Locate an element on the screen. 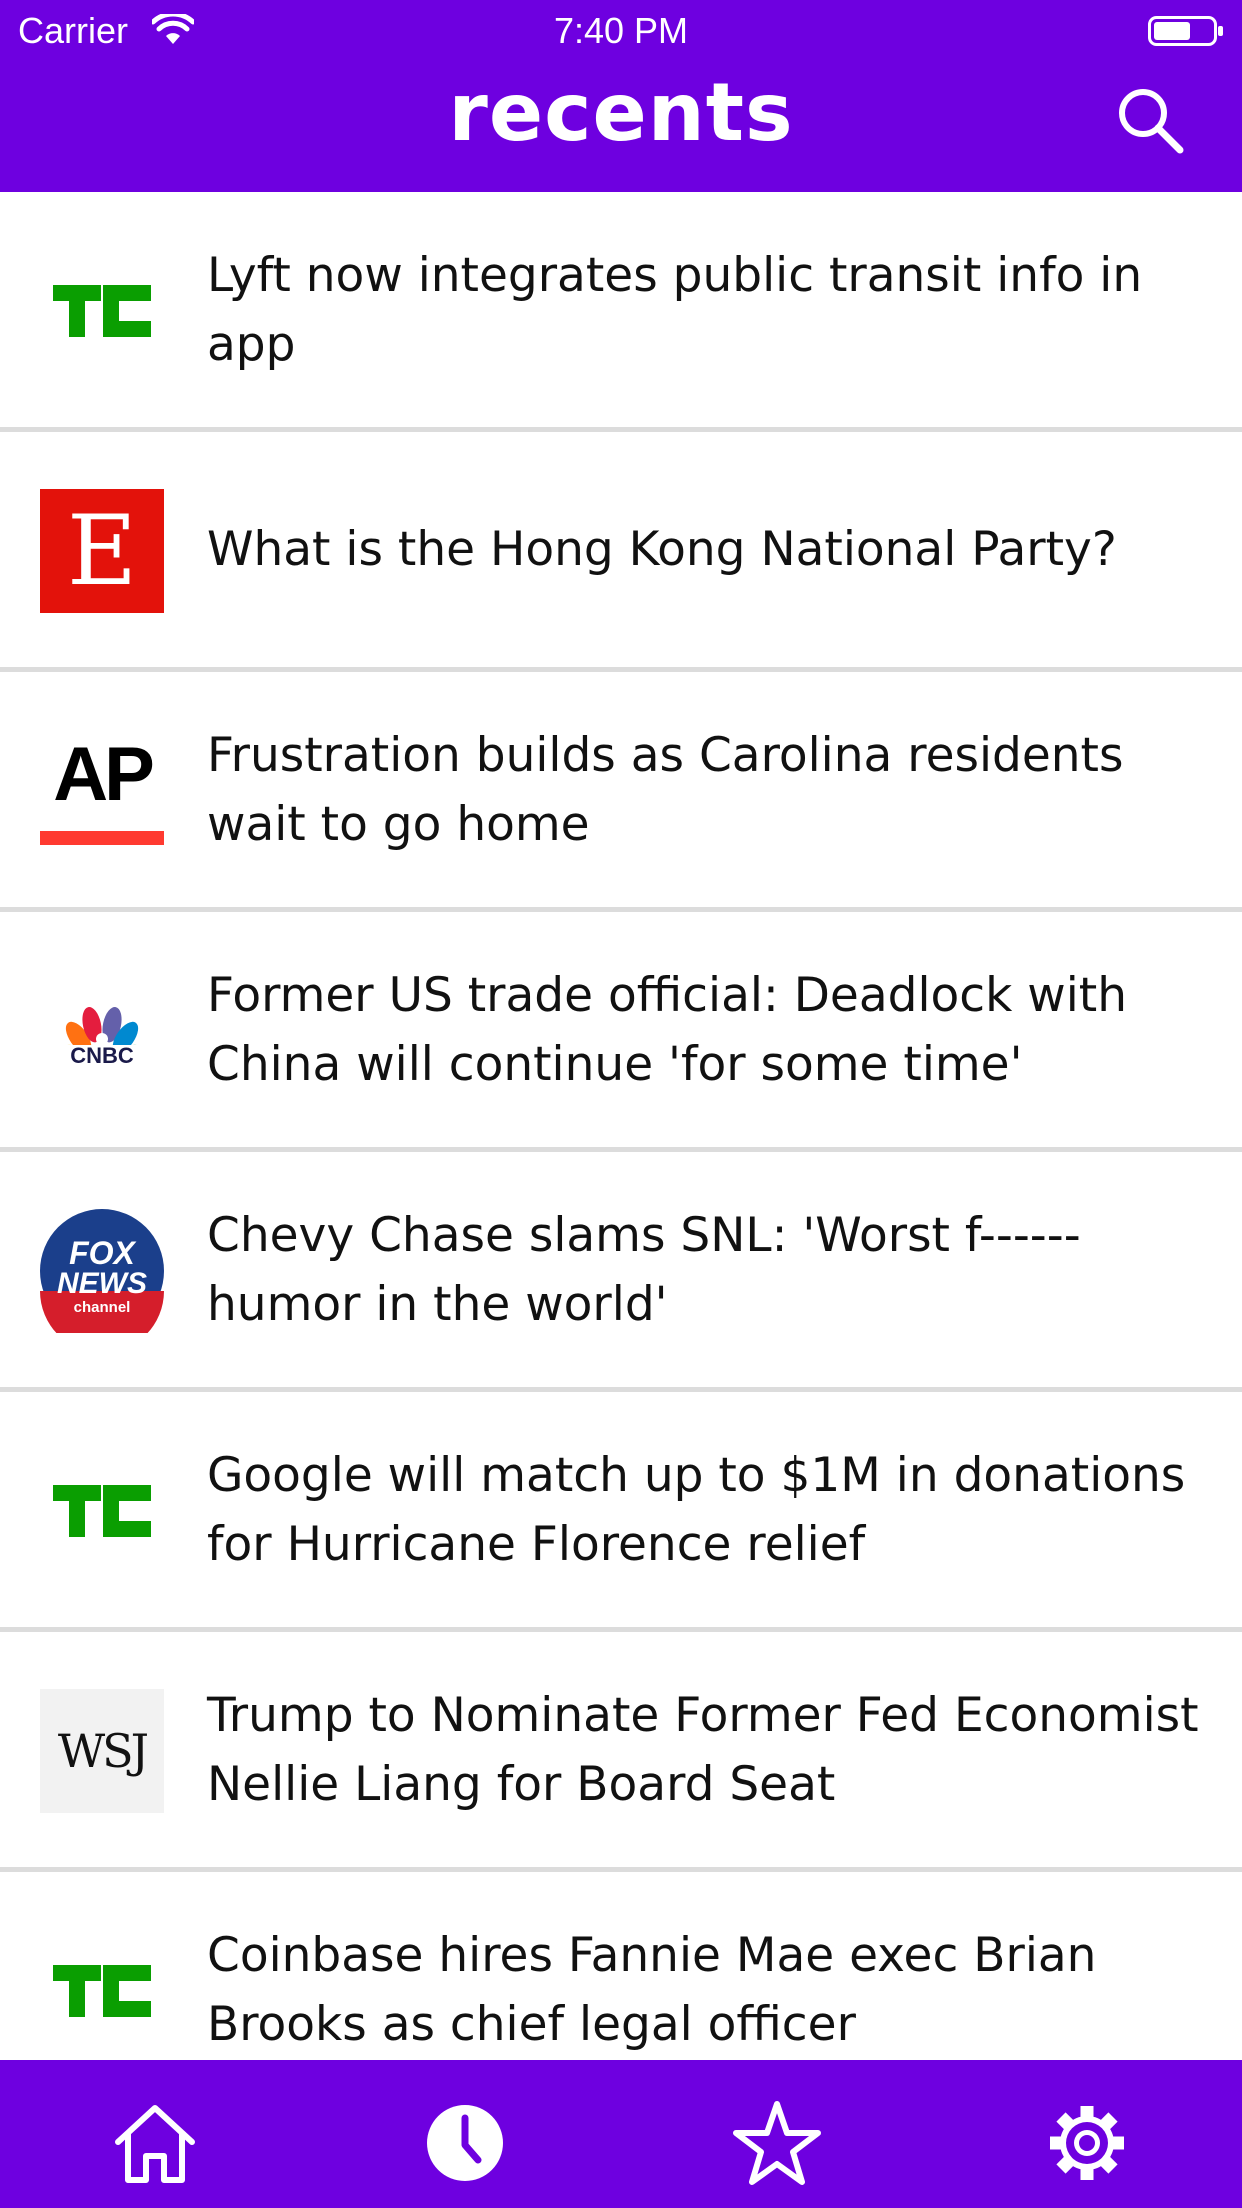  svg-text: NEWS is located at coordinates (102, 1283).